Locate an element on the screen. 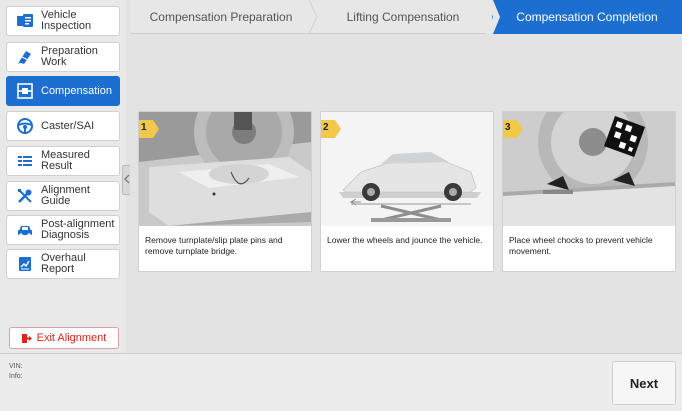  sidebar-item-measured-result: Measured Result is located at coordinates (63, 161).